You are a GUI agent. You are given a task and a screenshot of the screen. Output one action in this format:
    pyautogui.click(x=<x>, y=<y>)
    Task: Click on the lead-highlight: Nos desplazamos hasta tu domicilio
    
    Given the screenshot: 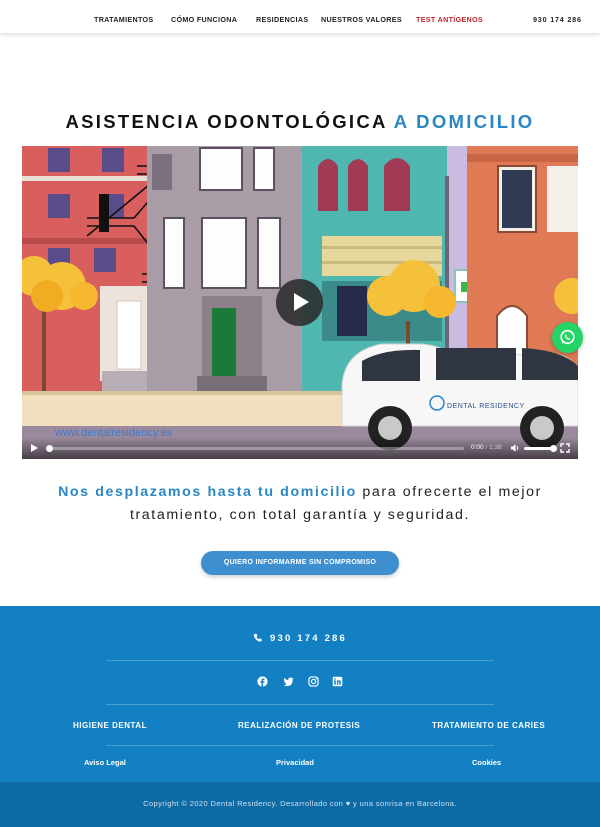 What is the action you would take?
    pyautogui.click(x=207, y=492)
    